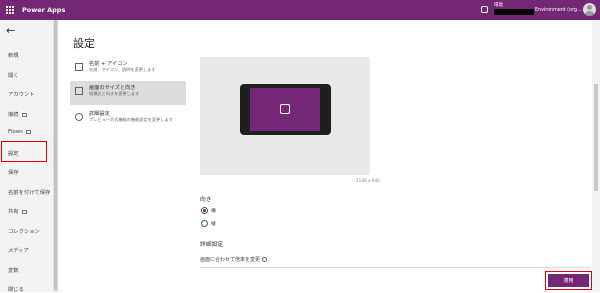 The height and width of the screenshot is (293, 600). Describe the element at coordinates (44, 10) in the screenshot. I see `app-title: Power Apps` at that location.